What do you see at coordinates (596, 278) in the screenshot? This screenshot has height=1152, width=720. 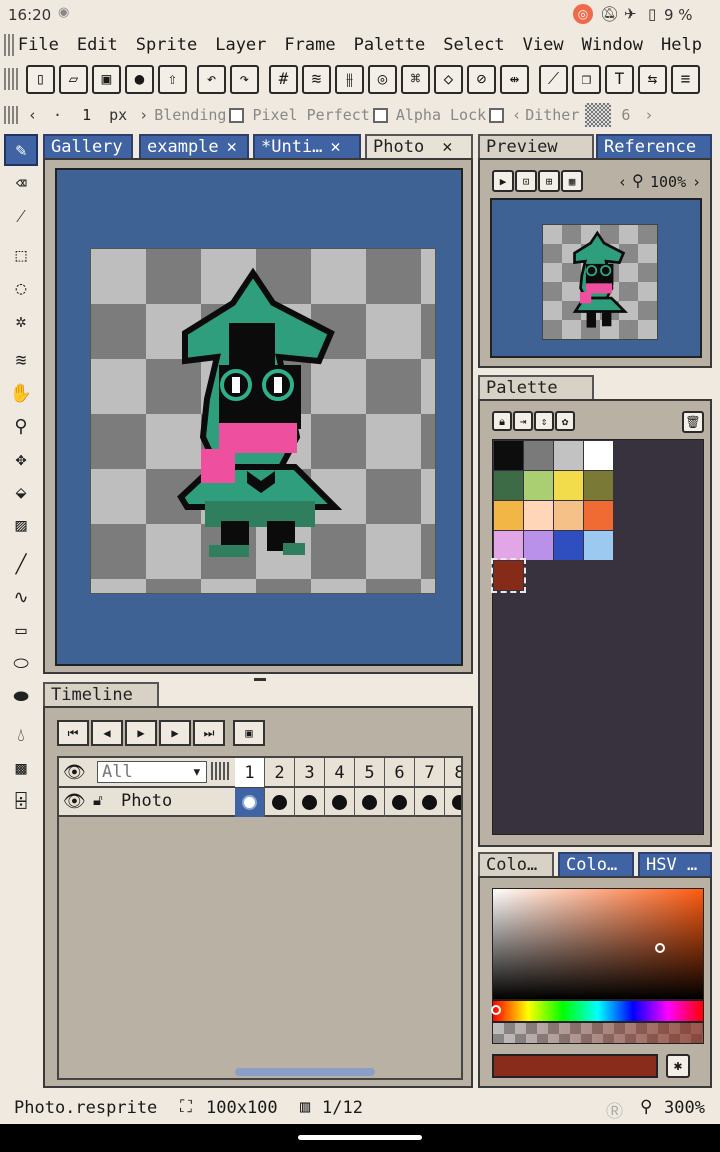 I see `preview-viewport` at bounding box center [596, 278].